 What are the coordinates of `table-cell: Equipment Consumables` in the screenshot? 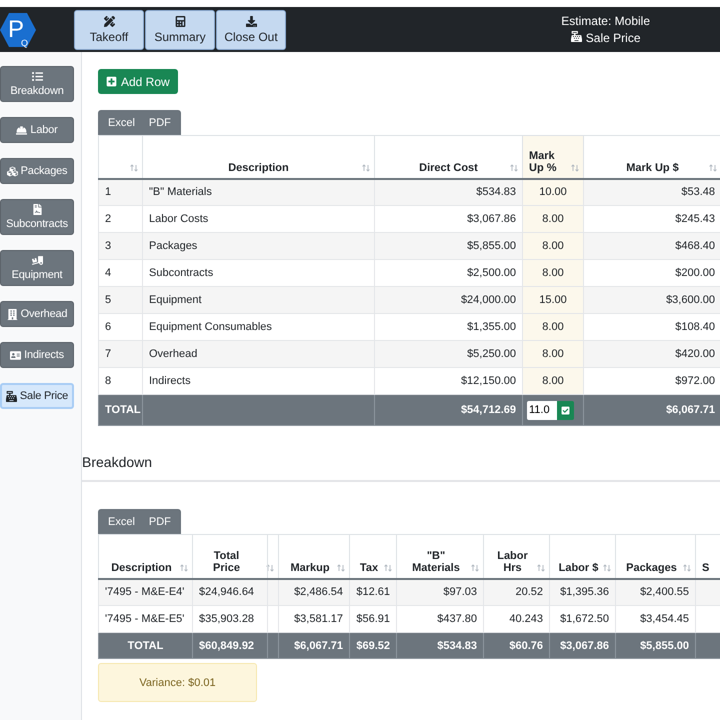 It's located at (258, 327).